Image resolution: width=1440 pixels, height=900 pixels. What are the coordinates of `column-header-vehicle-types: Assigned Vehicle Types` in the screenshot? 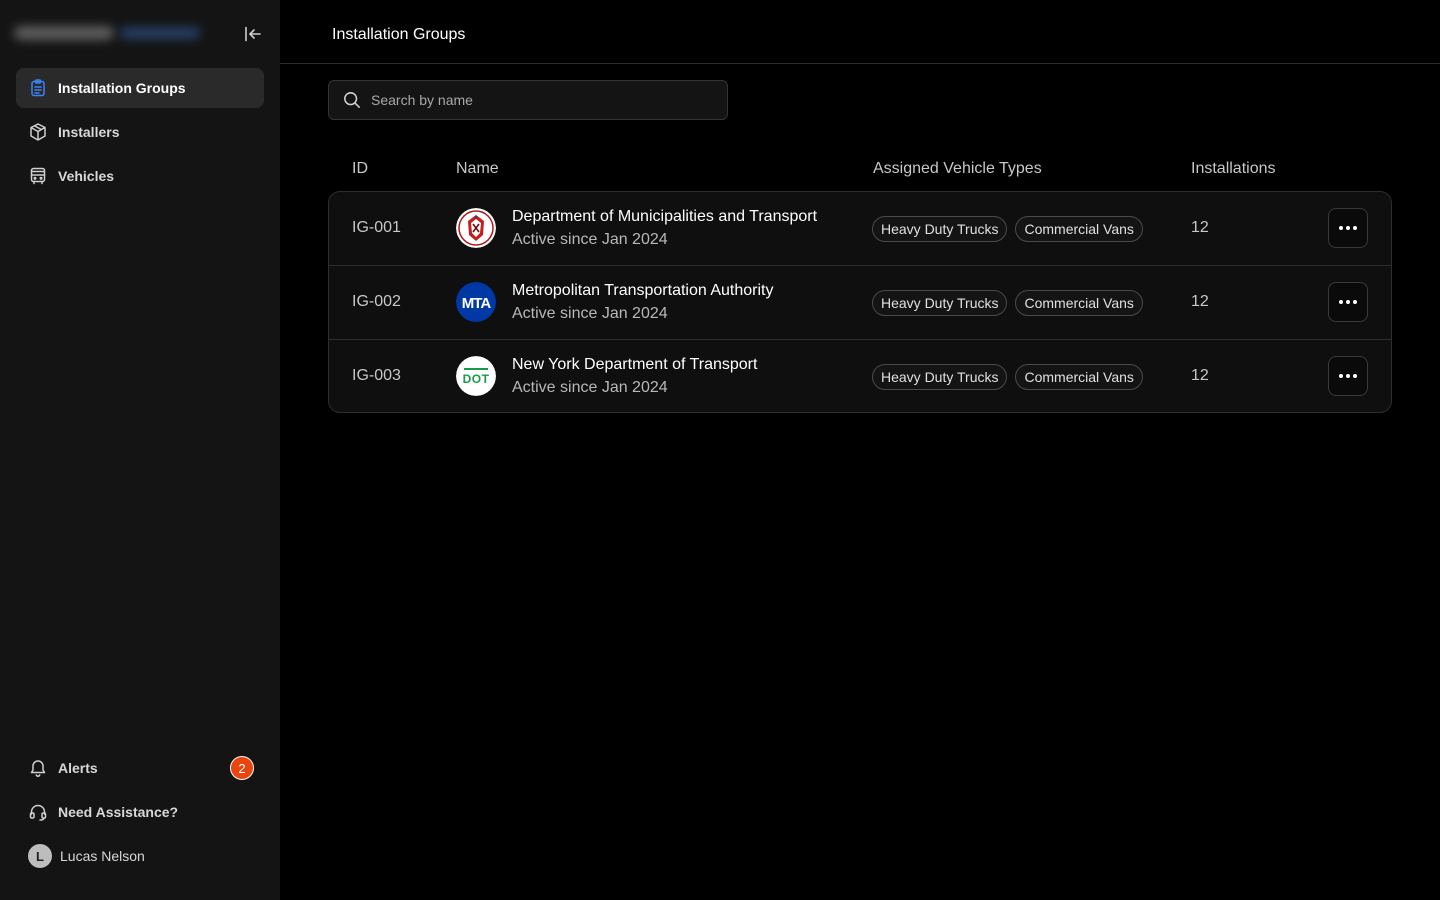 It's located at (957, 169).